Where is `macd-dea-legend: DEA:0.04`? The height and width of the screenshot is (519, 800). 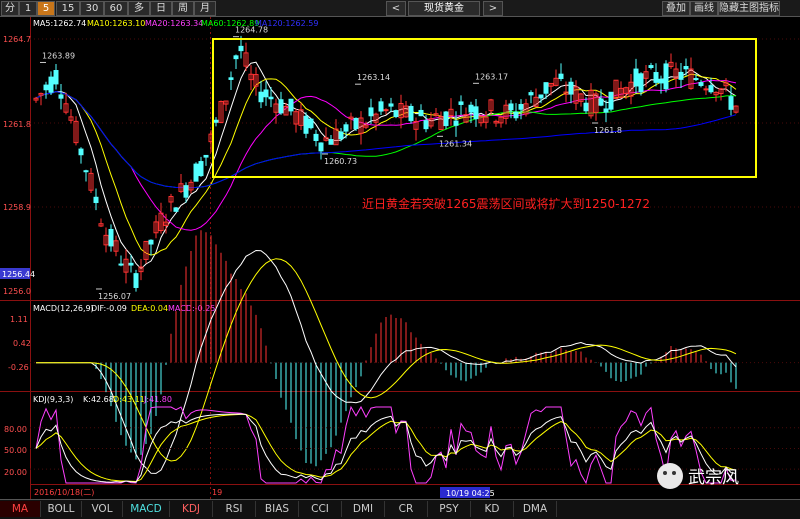
macd-dea-legend: DEA:0.04 is located at coordinates (149, 308).